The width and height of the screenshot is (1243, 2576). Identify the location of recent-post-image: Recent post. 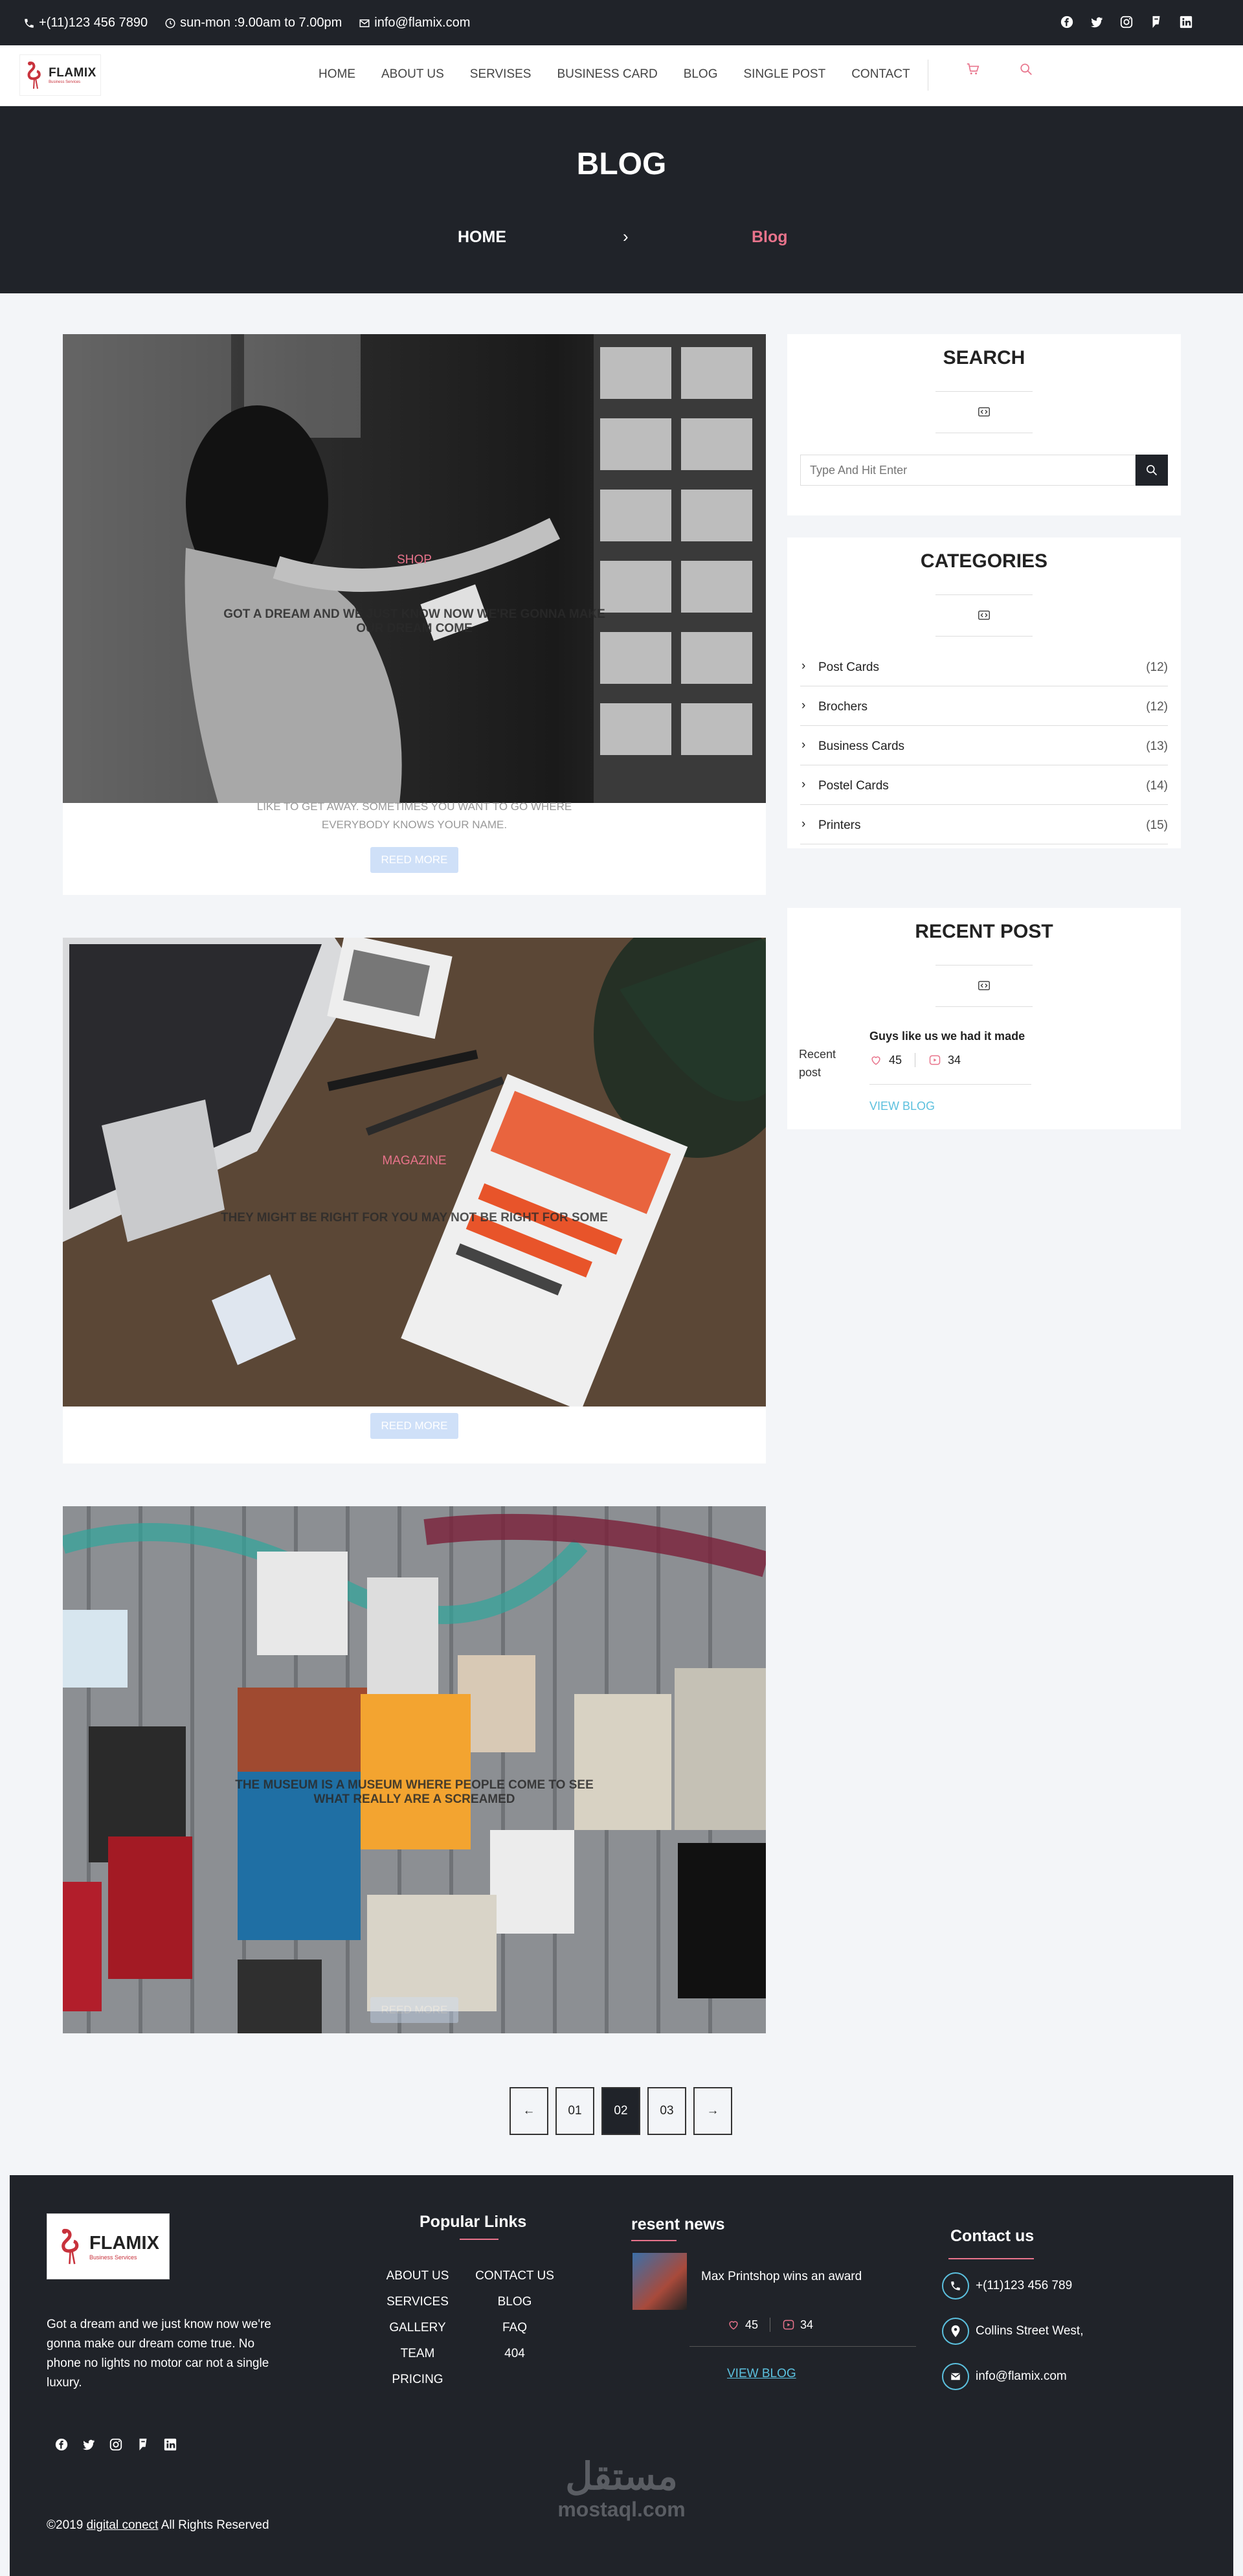
(828, 1063).